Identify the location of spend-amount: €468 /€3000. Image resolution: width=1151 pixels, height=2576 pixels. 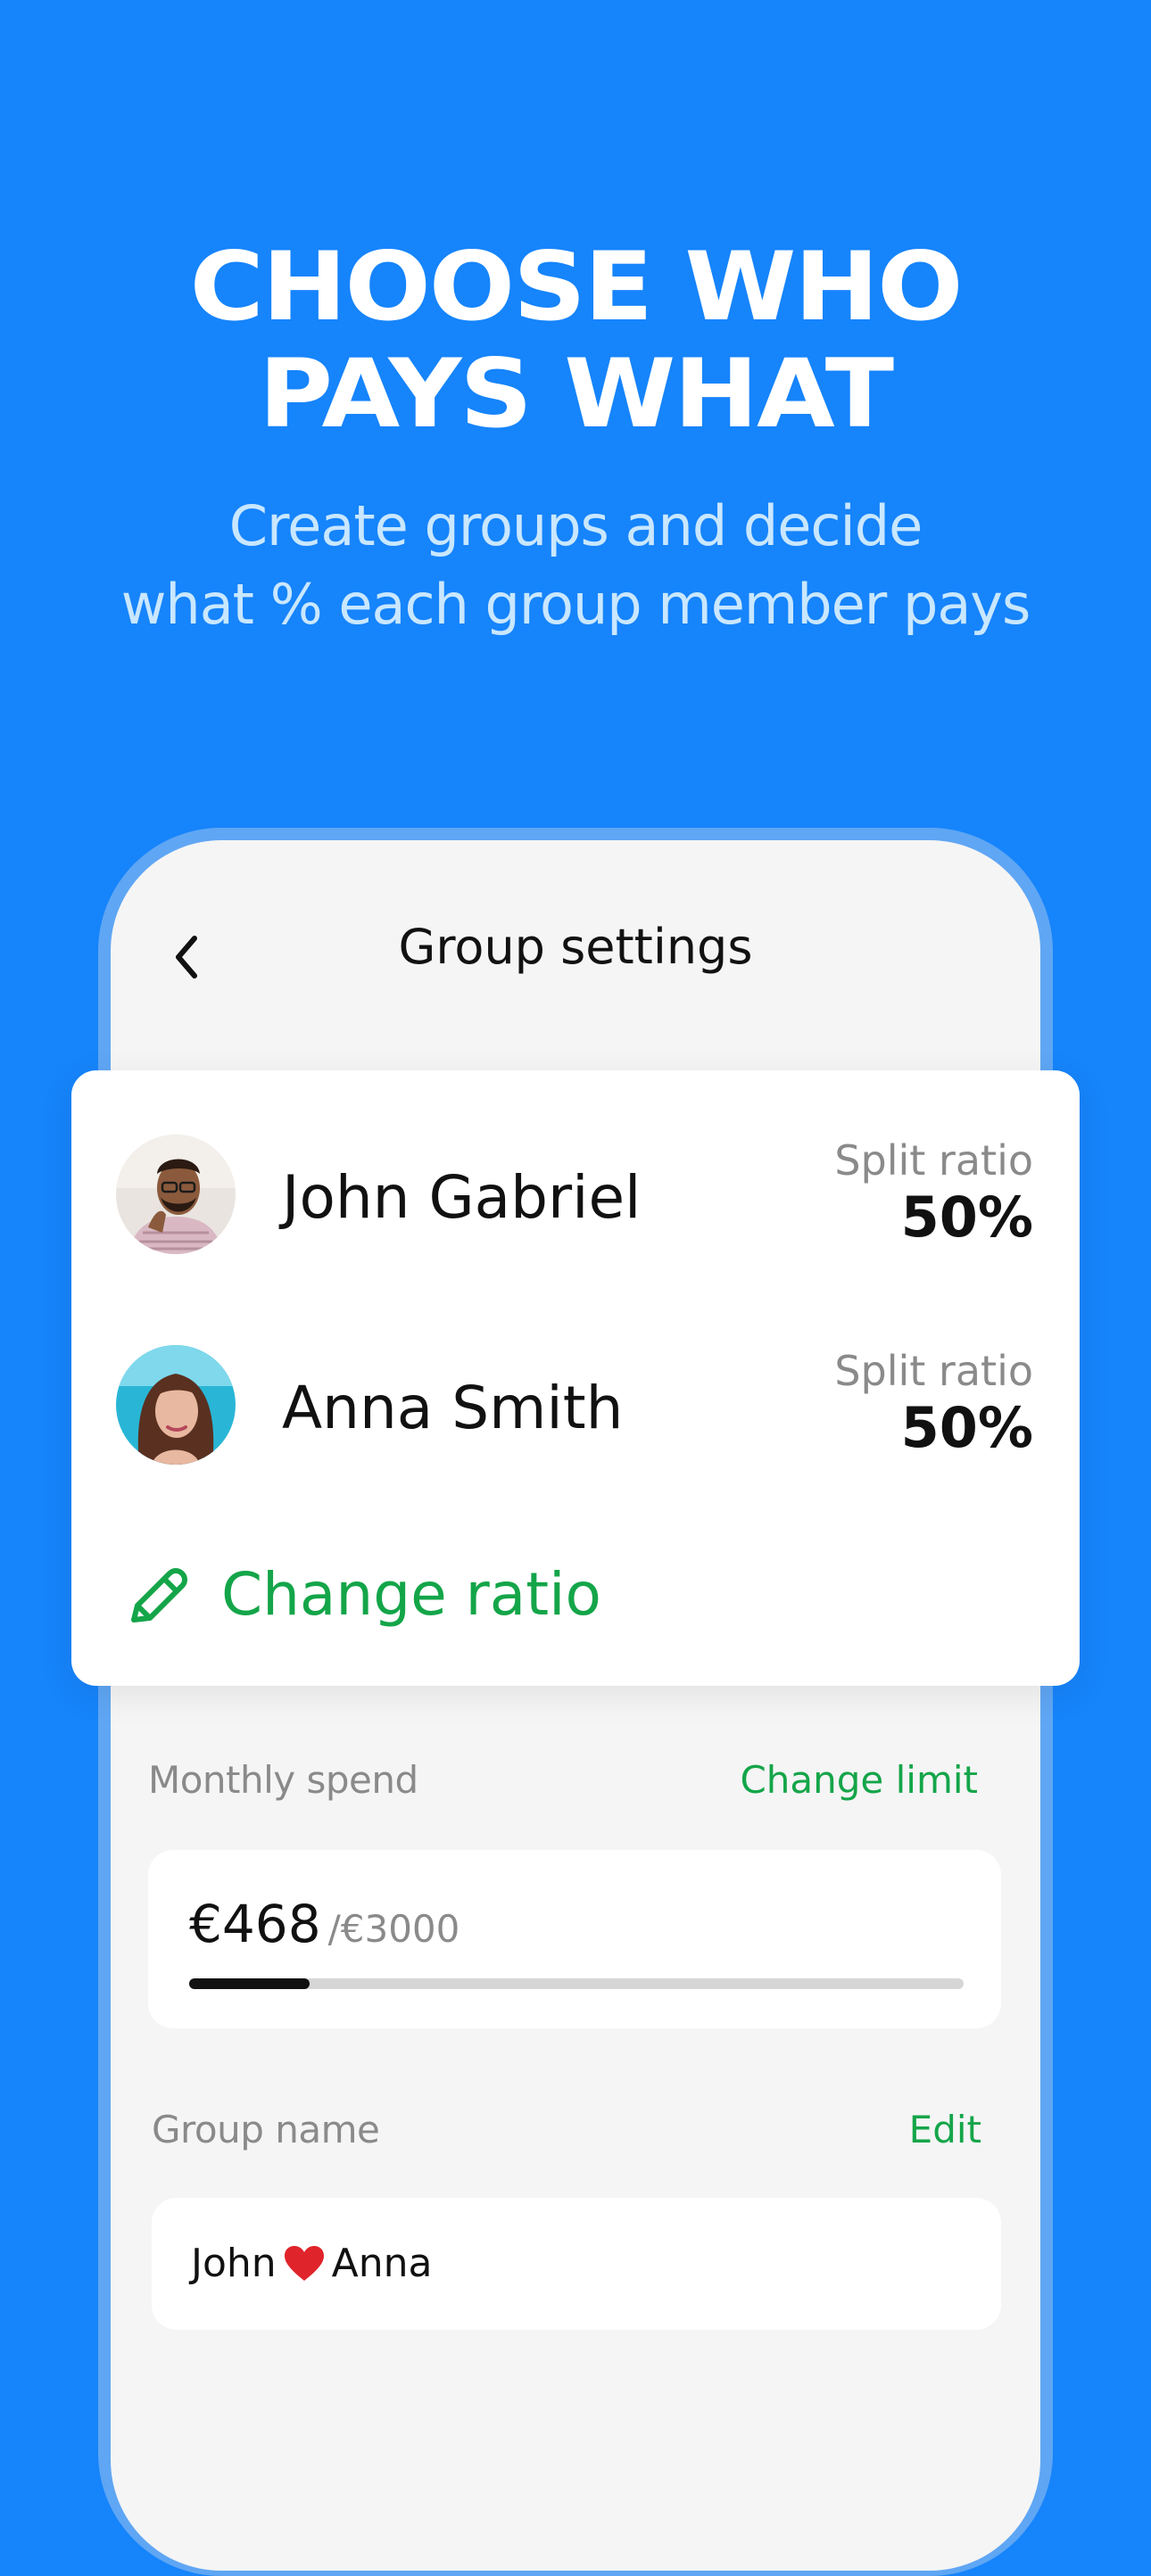
(325, 1924).